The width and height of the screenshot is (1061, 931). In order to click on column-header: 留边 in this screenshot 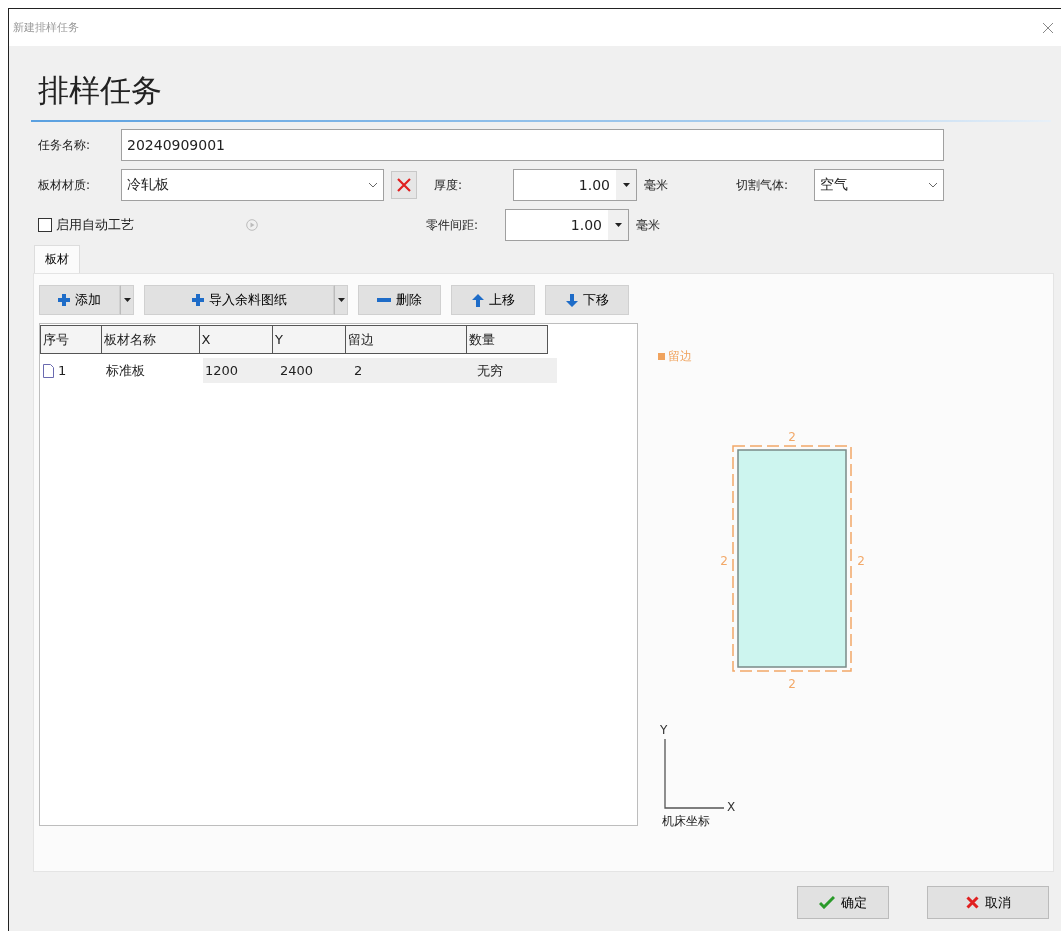, I will do `click(406, 339)`.